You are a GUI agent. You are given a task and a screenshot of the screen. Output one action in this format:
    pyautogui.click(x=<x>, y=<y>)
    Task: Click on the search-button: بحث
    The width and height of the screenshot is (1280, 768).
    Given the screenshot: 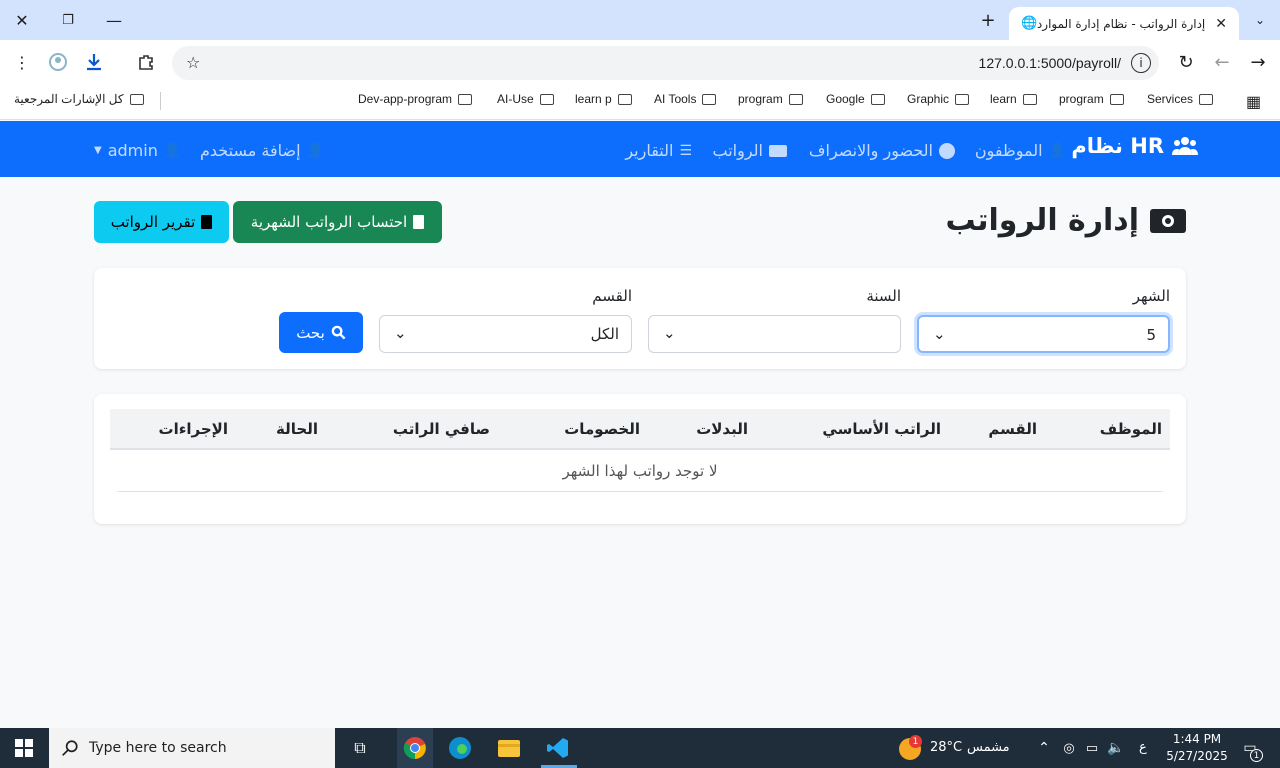 What is the action you would take?
    pyautogui.click(x=321, y=332)
    